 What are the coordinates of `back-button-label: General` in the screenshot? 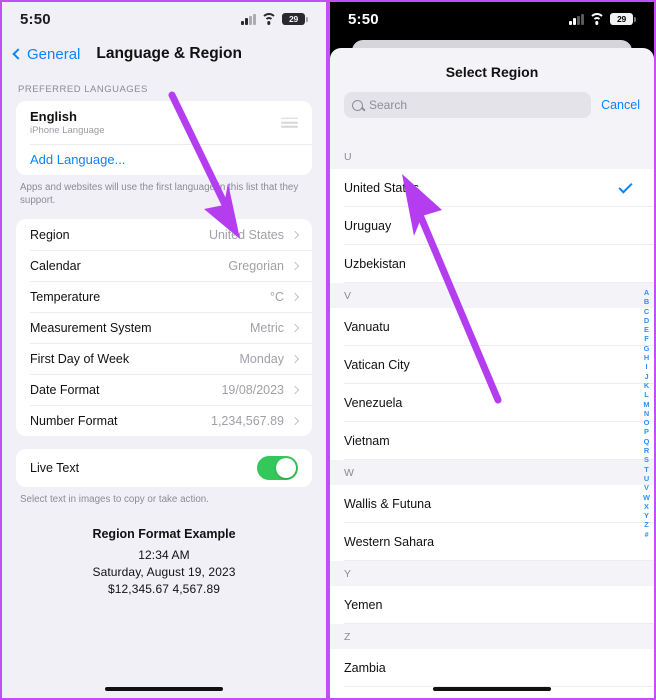 It's located at (54, 54).